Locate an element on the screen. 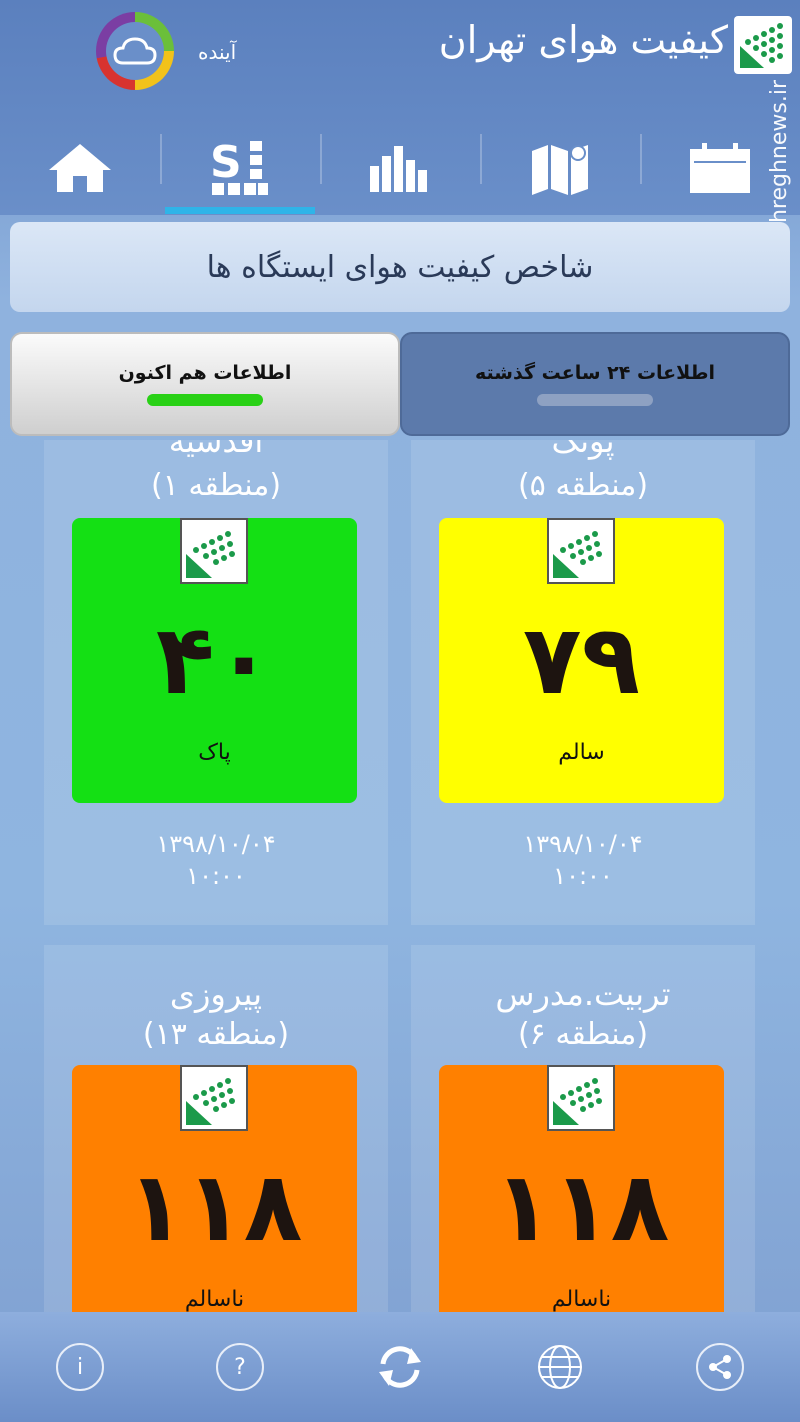 The image size is (800, 1422). aqi-value: ۴۰ is located at coordinates (214, 660).